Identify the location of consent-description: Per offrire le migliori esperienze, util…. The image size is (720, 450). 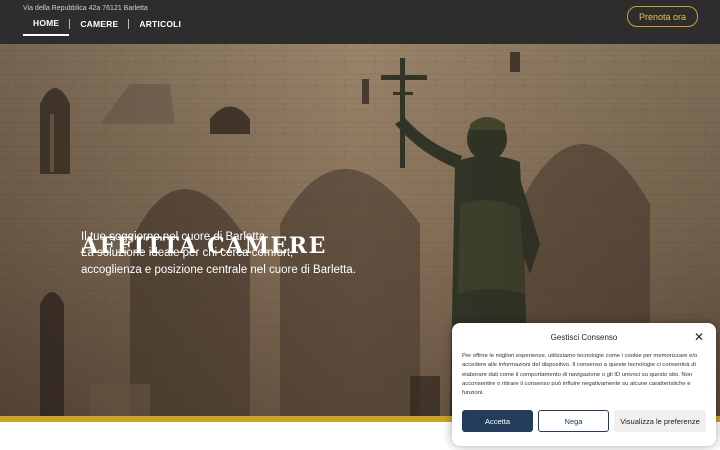
(580, 375).